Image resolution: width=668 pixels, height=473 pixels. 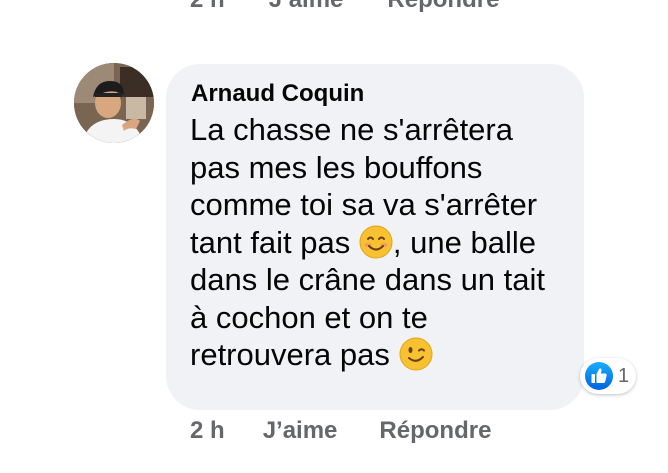 I want to click on previous-comment-actions: 2 h J’aime Répondre, so click(x=344, y=10).